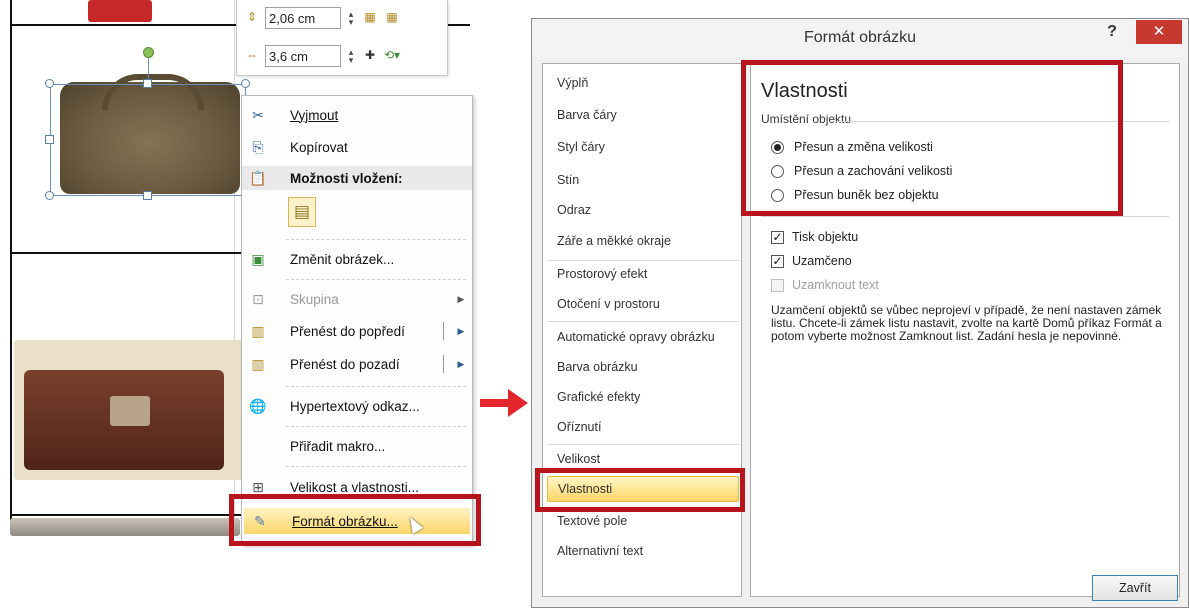 The width and height of the screenshot is (1189, 608). Describe the element at coordinates (643, 427) in the screenshot. I see `nav-item-crop: Oříznutí` at that location.